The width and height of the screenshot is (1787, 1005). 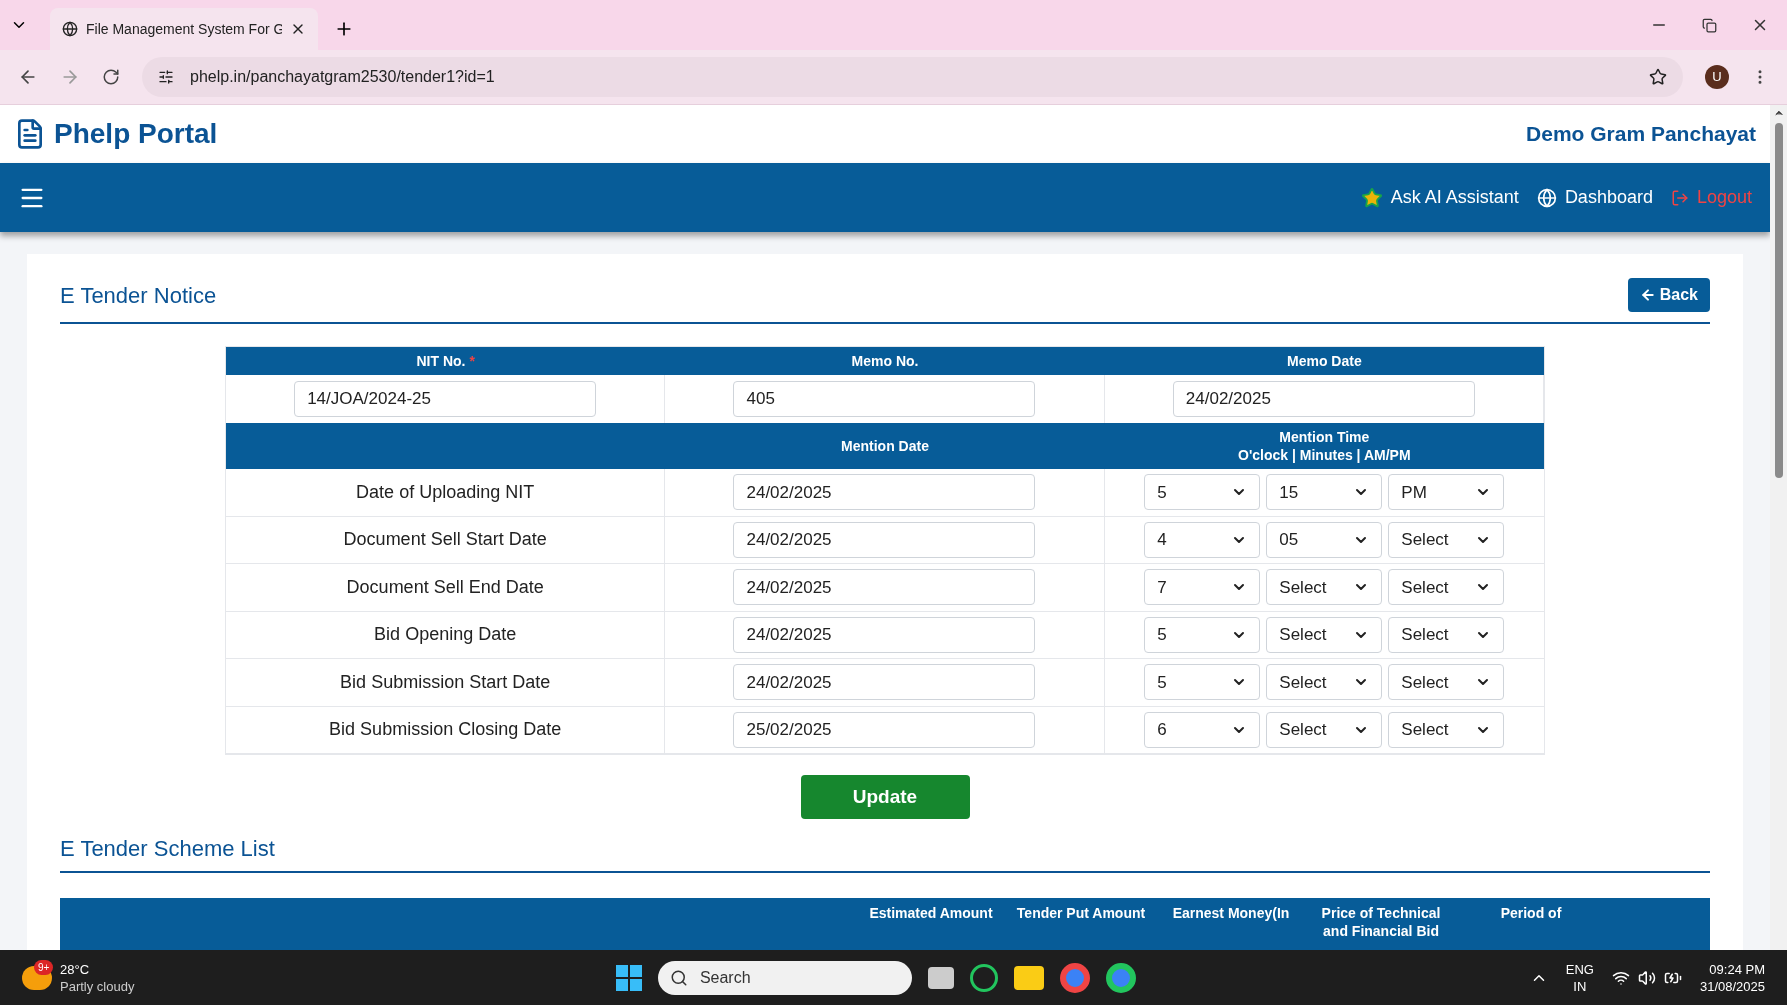 I want to click on select-field: PM, so click(x=1446, y=492).